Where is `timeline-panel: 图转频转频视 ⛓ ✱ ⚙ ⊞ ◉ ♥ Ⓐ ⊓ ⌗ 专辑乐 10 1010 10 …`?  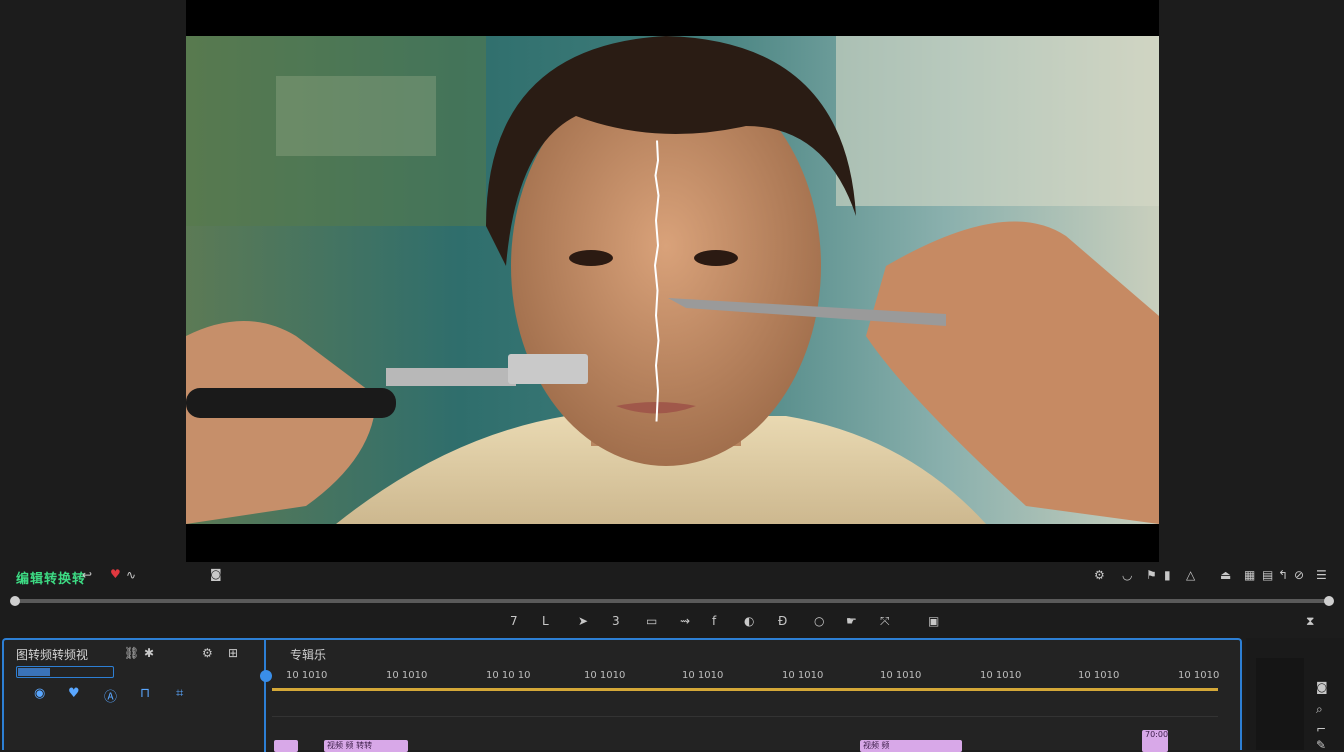 timeline-panel: 图转频转频视 ⛓ ✱ ⚙ ⊞ ◉ ♥ Ⓐ ⊓ ⌗ 专辑乐 10 1010 10 … is located at coordinates (622, 695).